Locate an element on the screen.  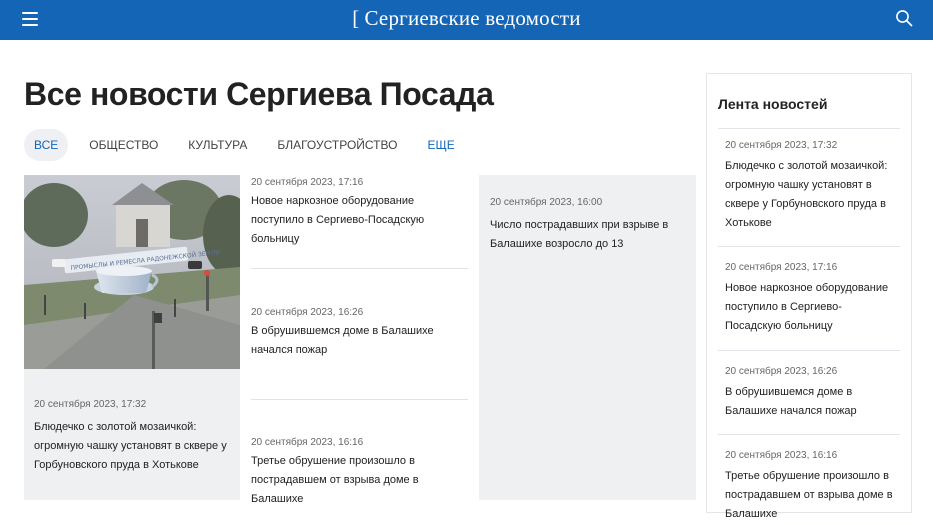
top-header-bar: [Сергиевские ведомости is located at coordinates (466, 20).